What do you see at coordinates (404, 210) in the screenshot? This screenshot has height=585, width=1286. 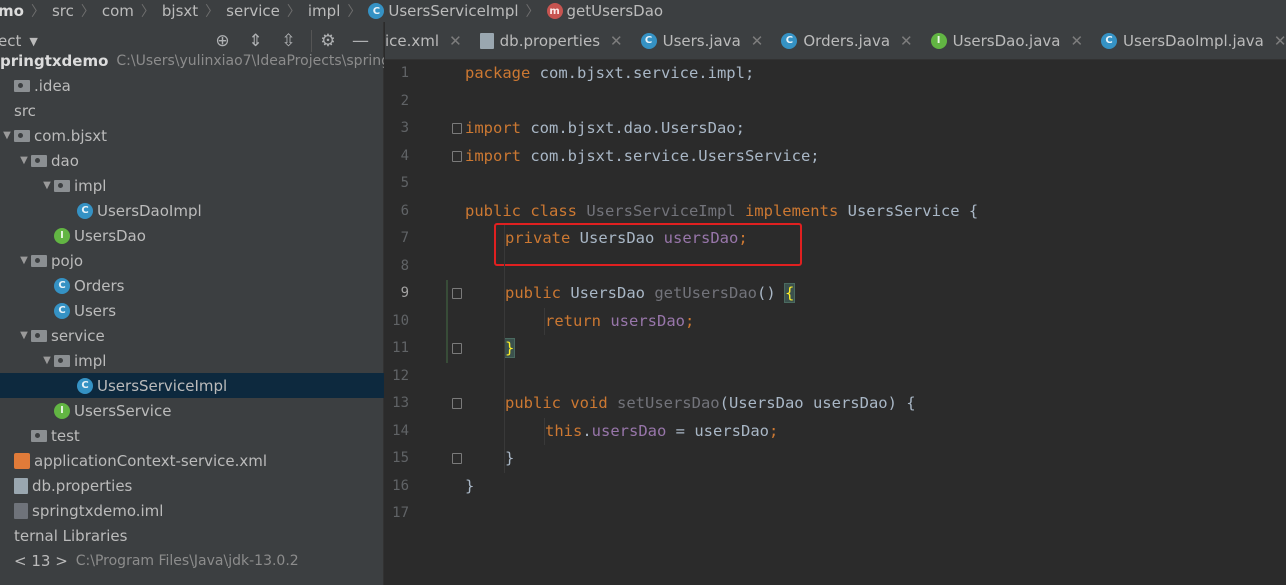 I see `line-number: 6` at bounding box center [404, 210].